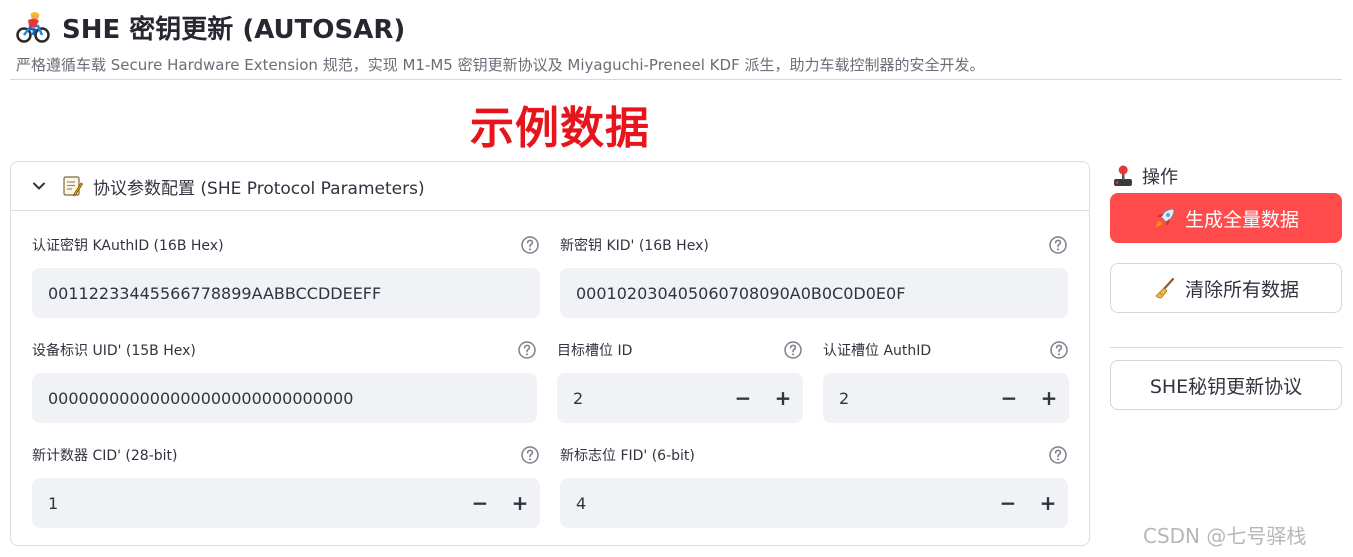 This screenshot has width=1353, height=557. What do you see at coordinates (578, 398) in the screenshot?
I see `target-slot-value: 2` at bounding box center [578, 398].